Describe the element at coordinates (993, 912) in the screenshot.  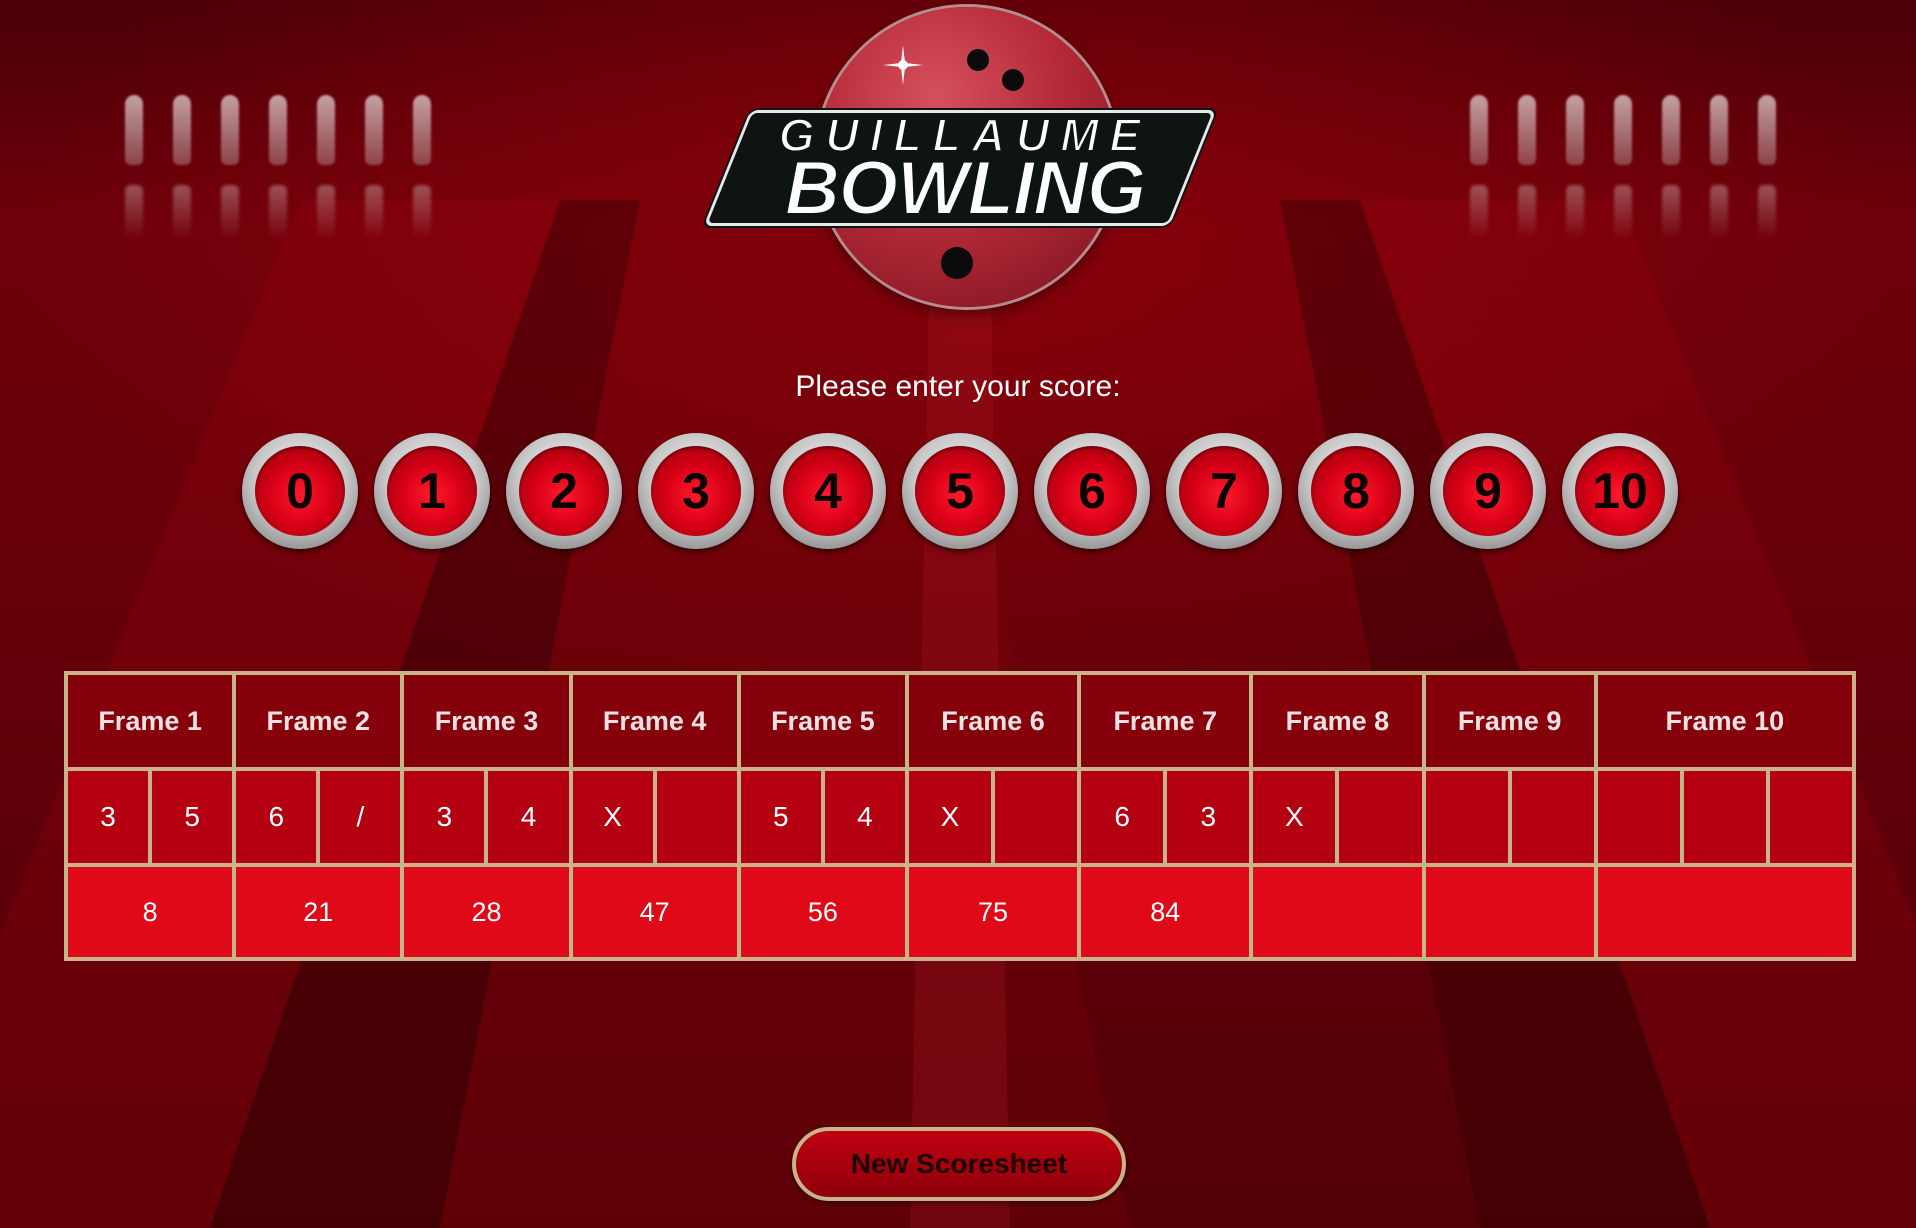
I see `frame-total: 75` at that location.